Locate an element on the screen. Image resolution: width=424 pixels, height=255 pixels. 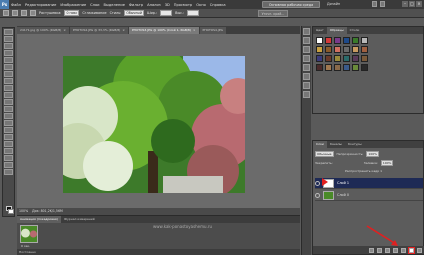
type-tool-icon is located at coordinates (8, 137).